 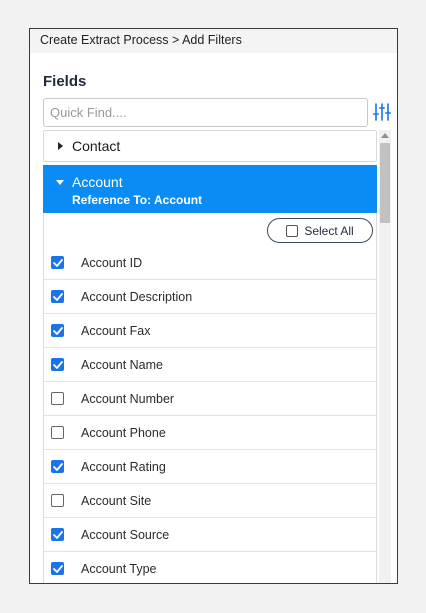 What do you see at coordinates (210, 331) in the screenshot?
I see `field-row: Account Fax` at bounding box center [210, 331].